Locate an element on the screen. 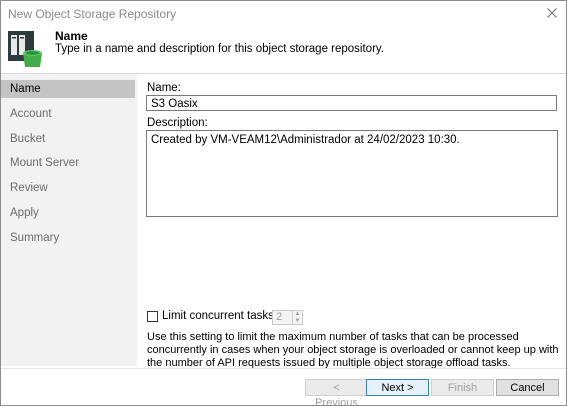 The height and width of the screenshot is (406, 567). name-label: Name: is located at coordinates (164, 88).